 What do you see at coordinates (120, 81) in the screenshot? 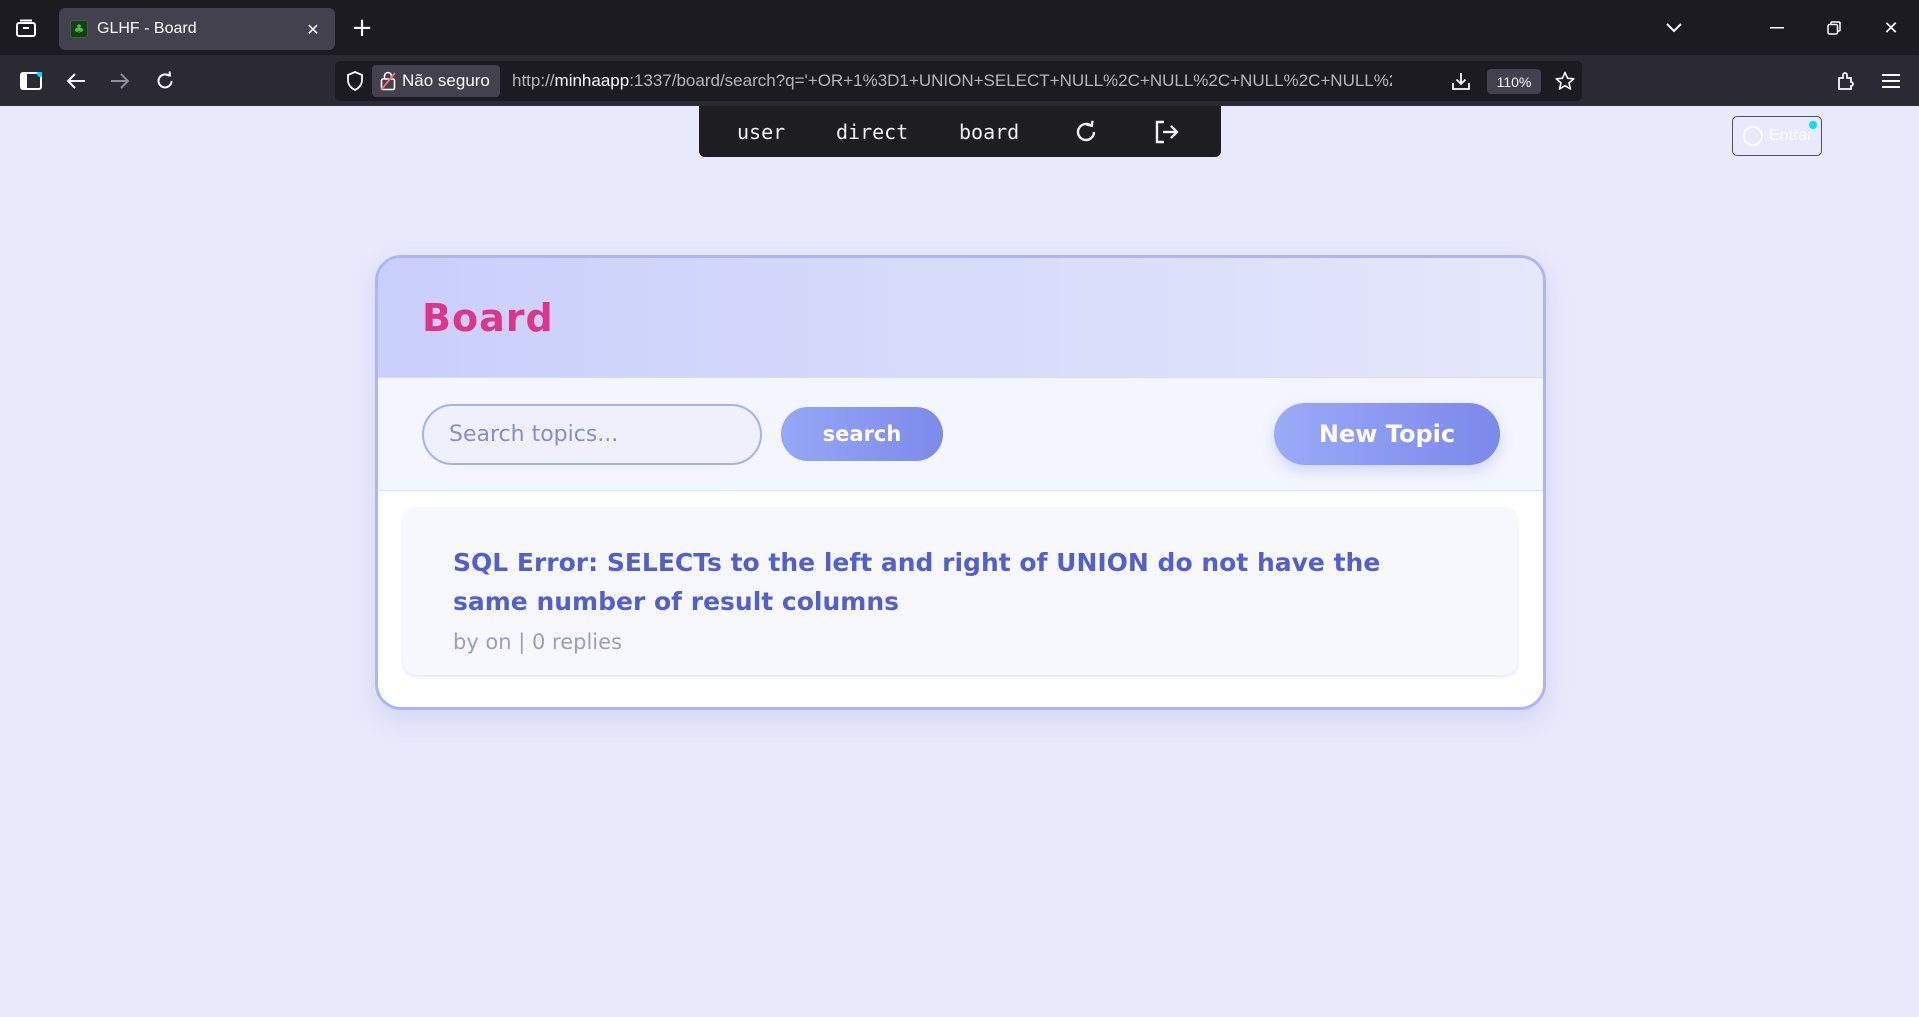
I see `forward-arrow-icon` at bounding box center [120, 81].